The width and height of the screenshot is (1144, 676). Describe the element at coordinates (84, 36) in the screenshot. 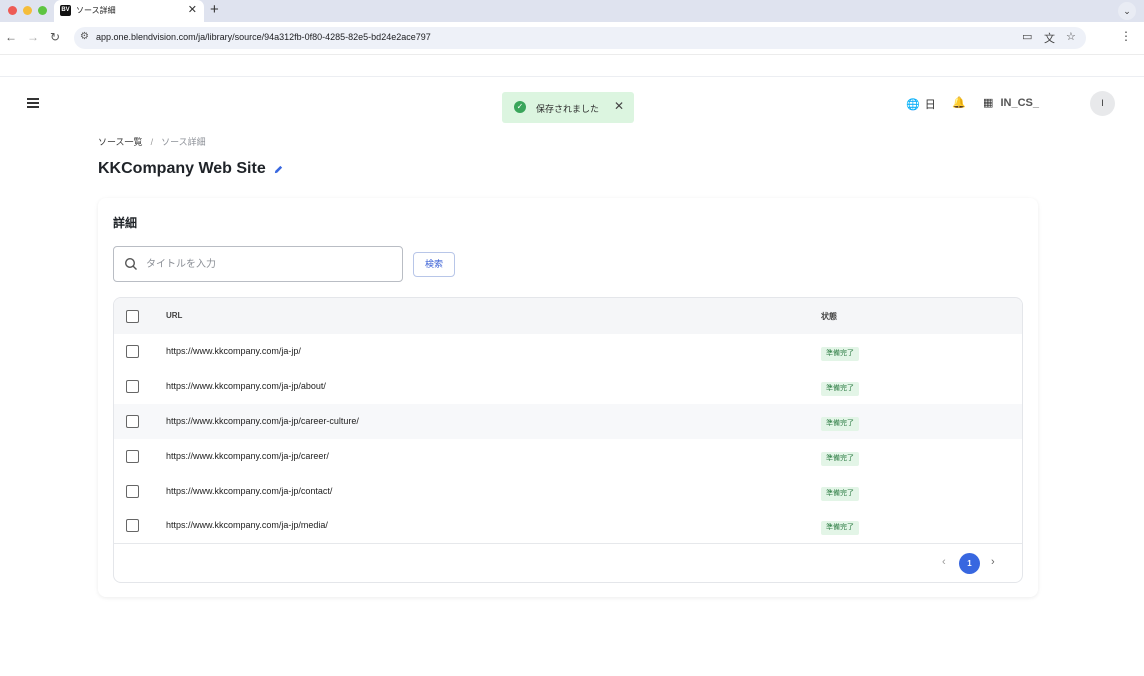

I see `site-info-icon: ⚙` at that location.